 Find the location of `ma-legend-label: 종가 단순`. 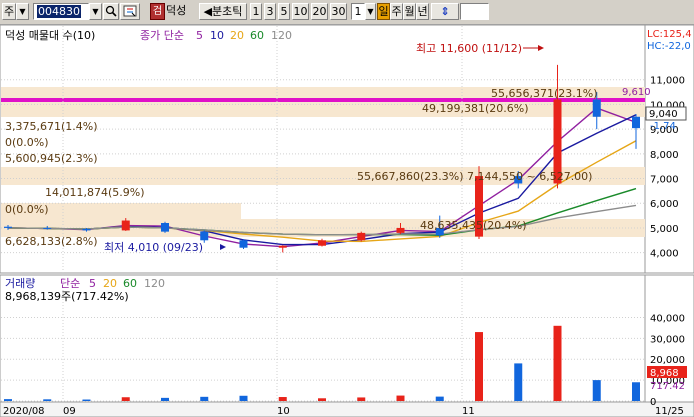

ma-legend-label: 종가 단순 is located at coordinates (162, 35).